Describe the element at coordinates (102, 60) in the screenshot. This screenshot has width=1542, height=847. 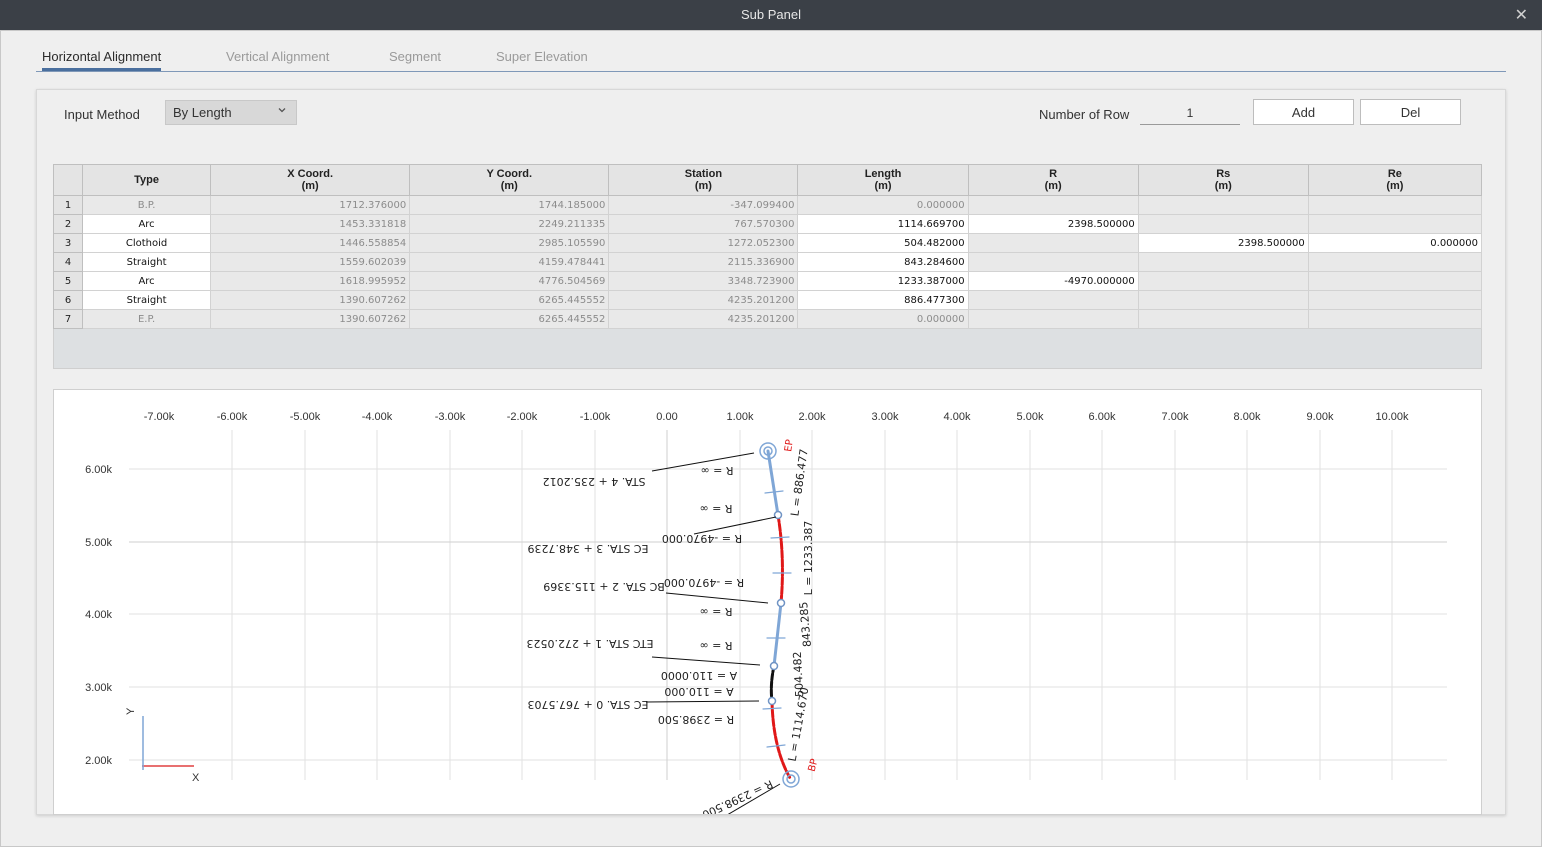
I see `tab-horizontal-alignment: Horizontal Alignment` at that location.